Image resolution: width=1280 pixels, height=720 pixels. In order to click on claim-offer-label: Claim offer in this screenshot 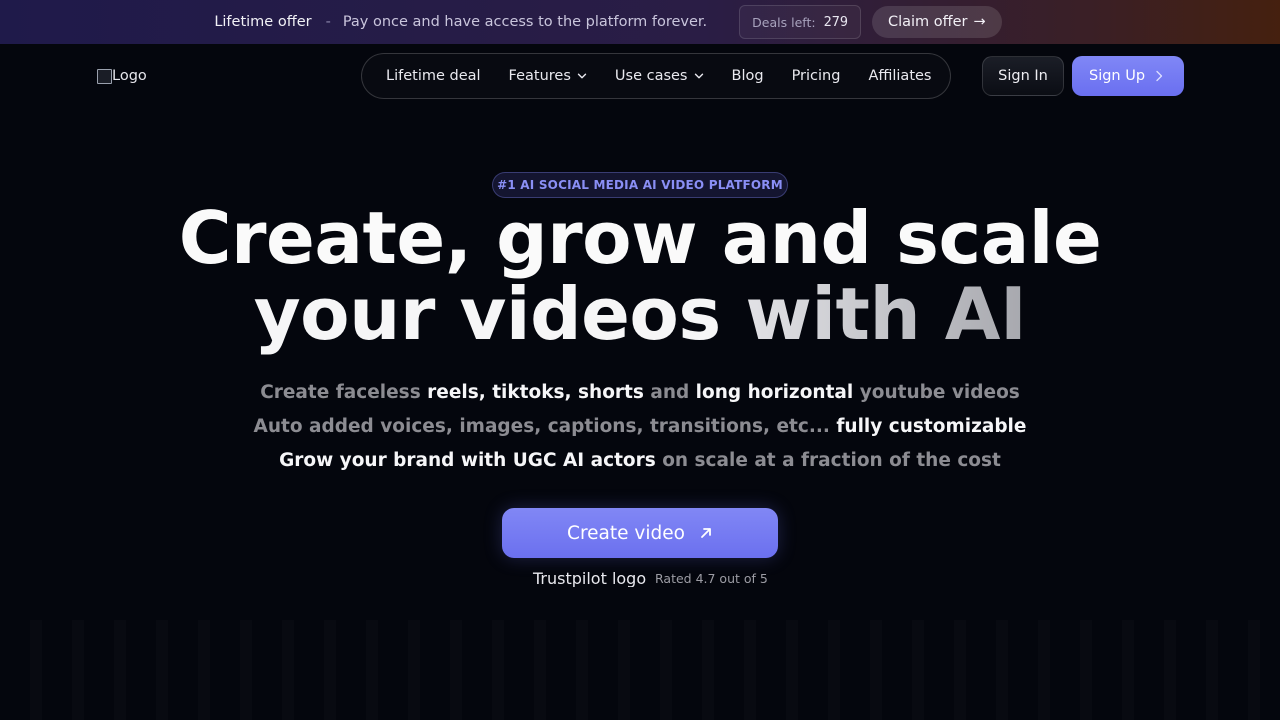, I will do `click(927, 22)`.